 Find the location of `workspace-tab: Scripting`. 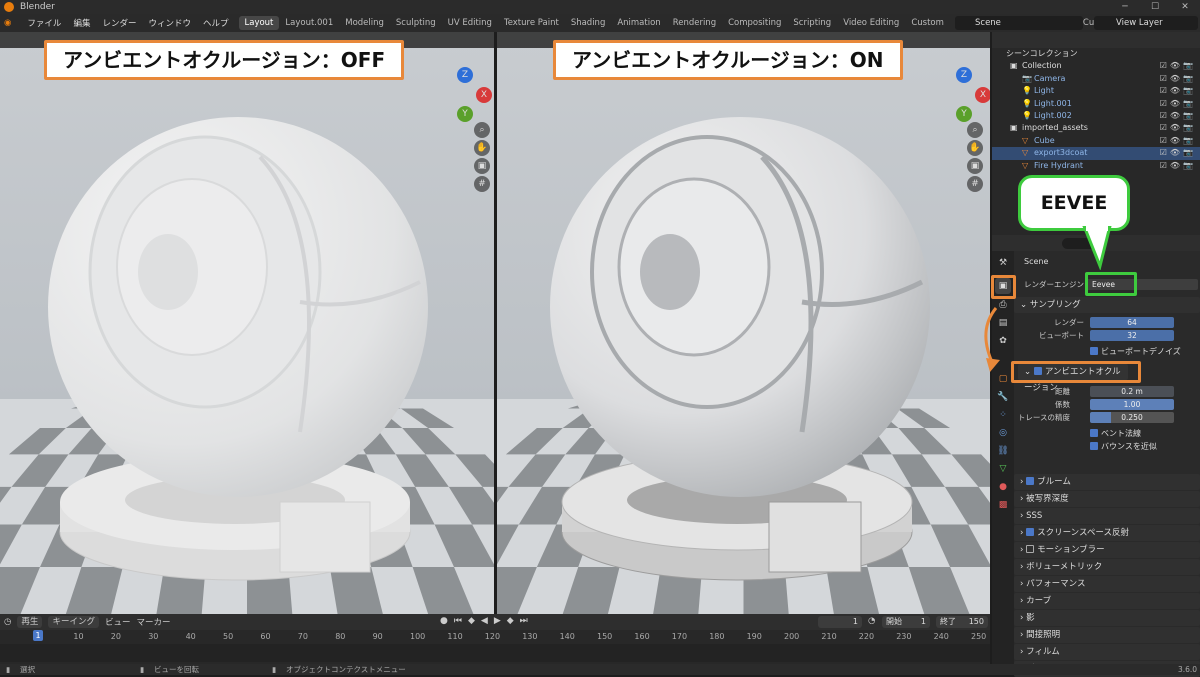

workspace-tab: Scripting is located at coordinates (812, 23).